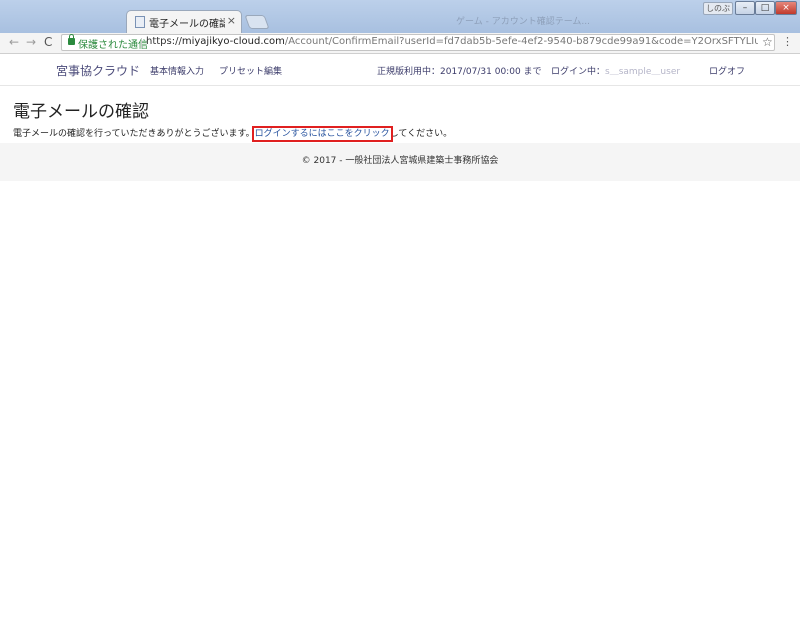 The width and height of the screenshot is (800, 631). Describe the element at coordinates (141, 43) in the screenshot. I see `address-separator` at that location.